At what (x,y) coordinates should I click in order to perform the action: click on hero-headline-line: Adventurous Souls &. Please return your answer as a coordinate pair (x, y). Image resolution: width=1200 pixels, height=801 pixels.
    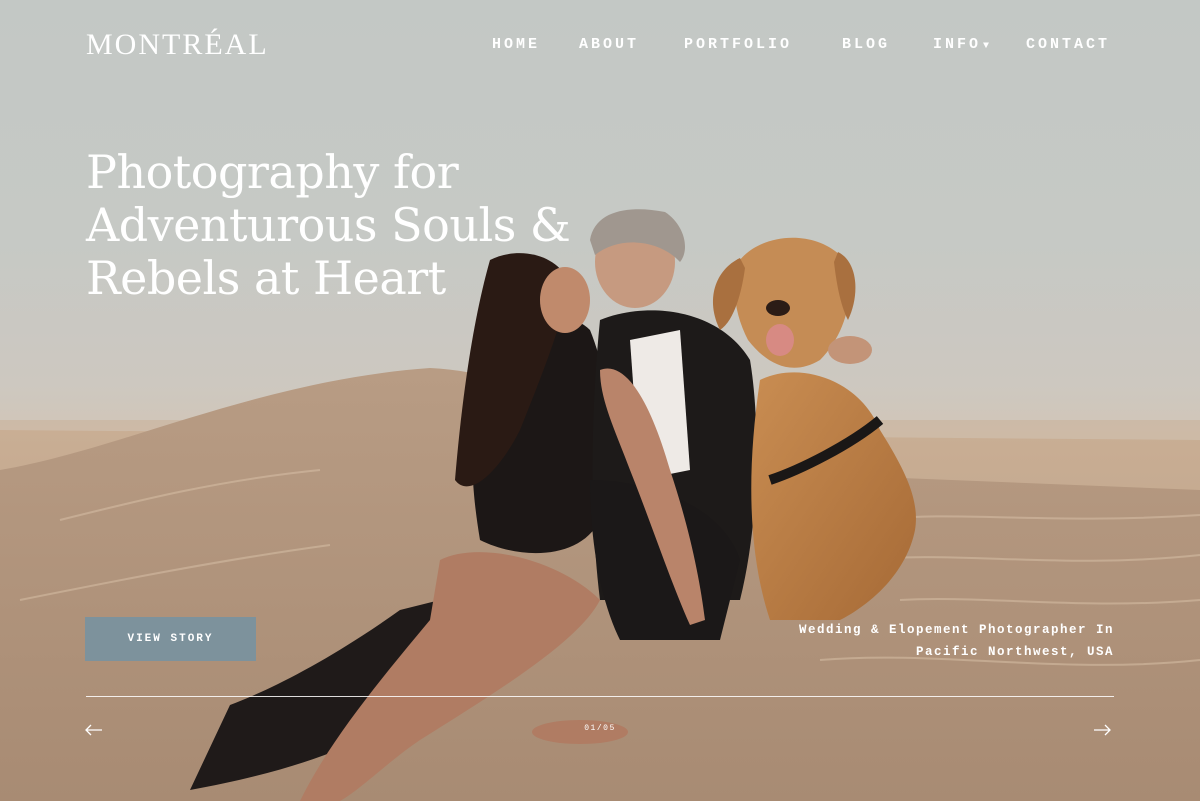
    Looking at the image, I should click on (328, 225).